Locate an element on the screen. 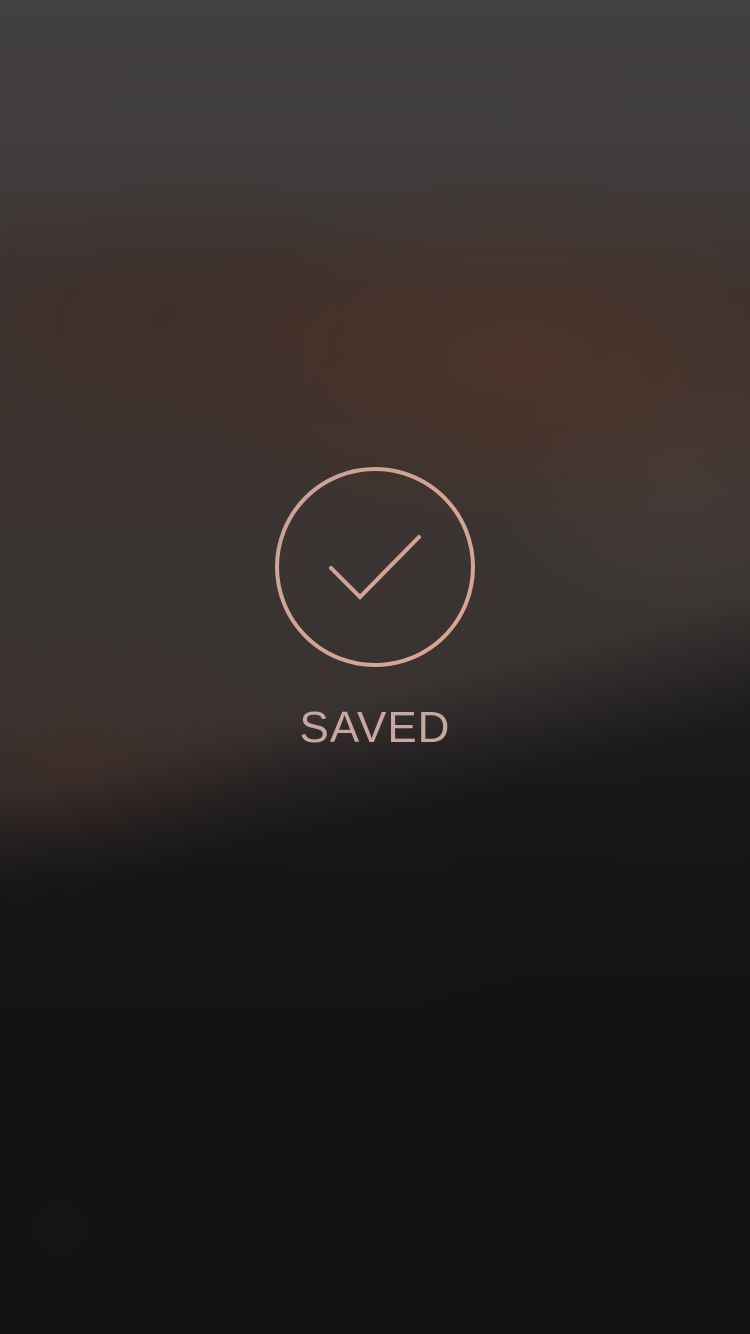  checkmark-circle-icon is located at coordinates (375, 567).